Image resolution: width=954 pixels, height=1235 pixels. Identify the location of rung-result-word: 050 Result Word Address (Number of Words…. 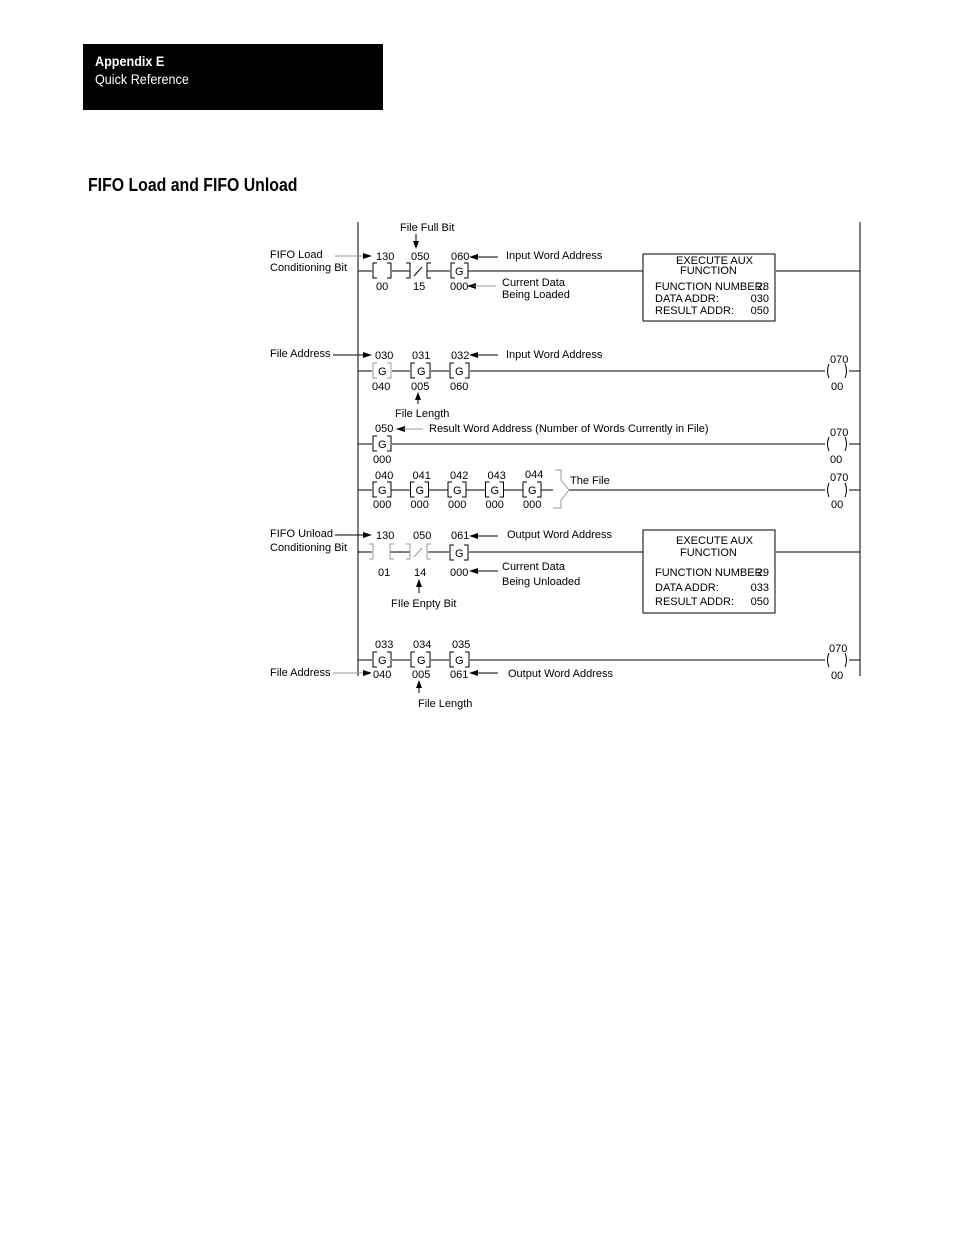
(609, 444).